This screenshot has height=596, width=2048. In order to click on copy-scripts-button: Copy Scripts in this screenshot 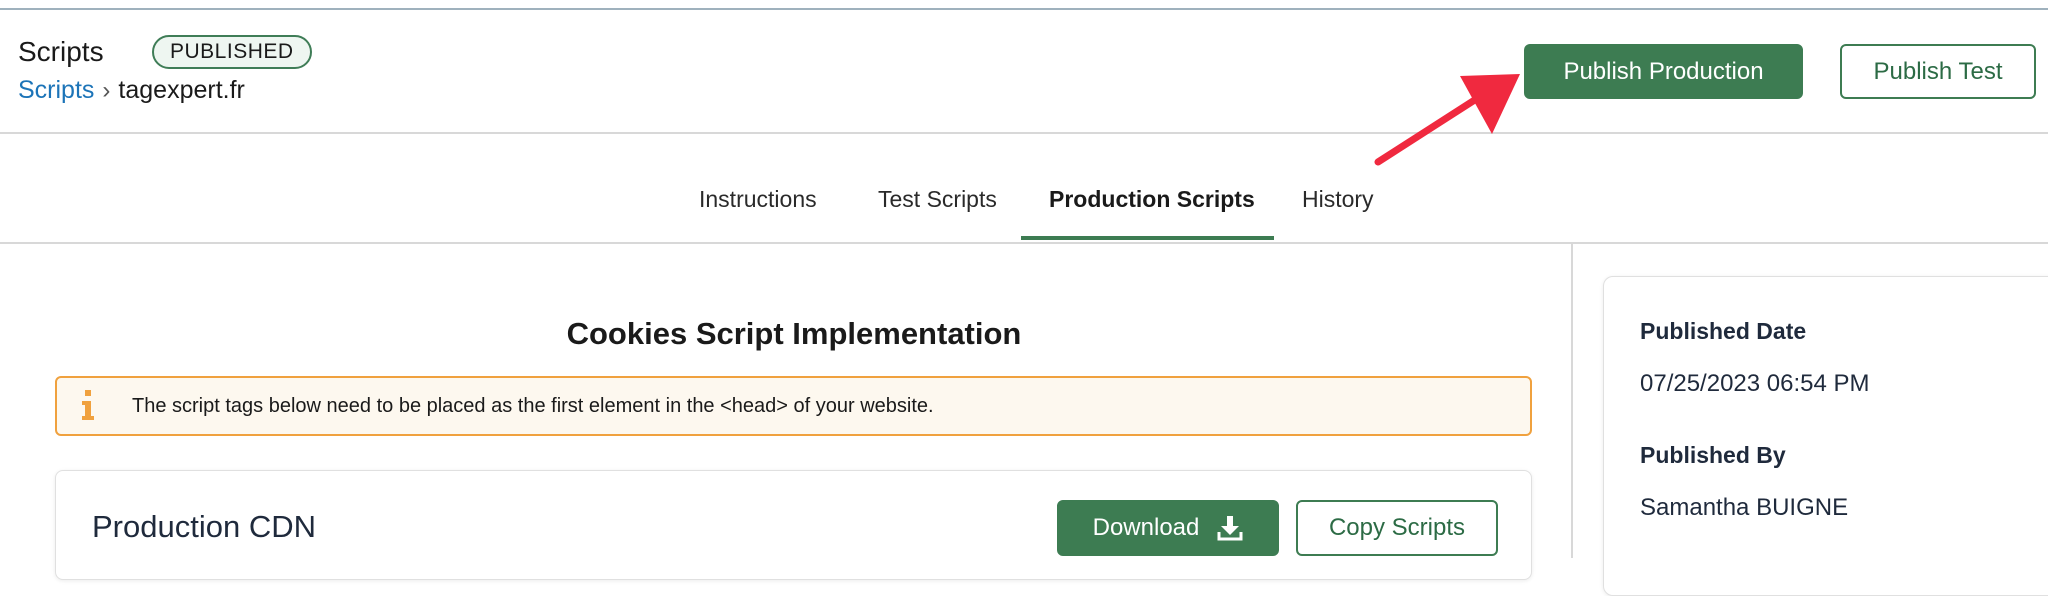, I will do `click(1397, 528)`.